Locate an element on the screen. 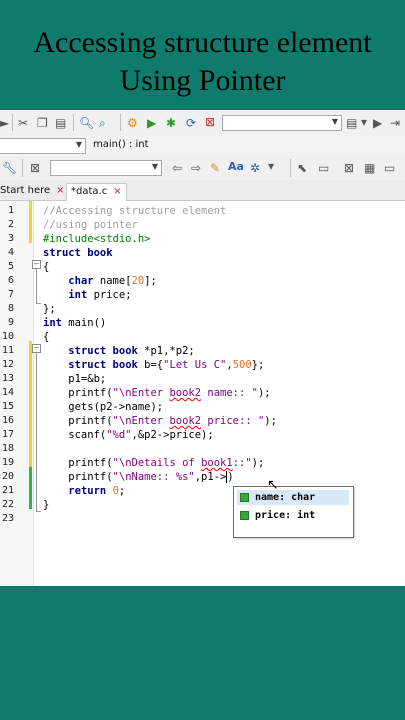  code-line: struct book b={"Let Us C",500}; is located at coordinates (153, 365).